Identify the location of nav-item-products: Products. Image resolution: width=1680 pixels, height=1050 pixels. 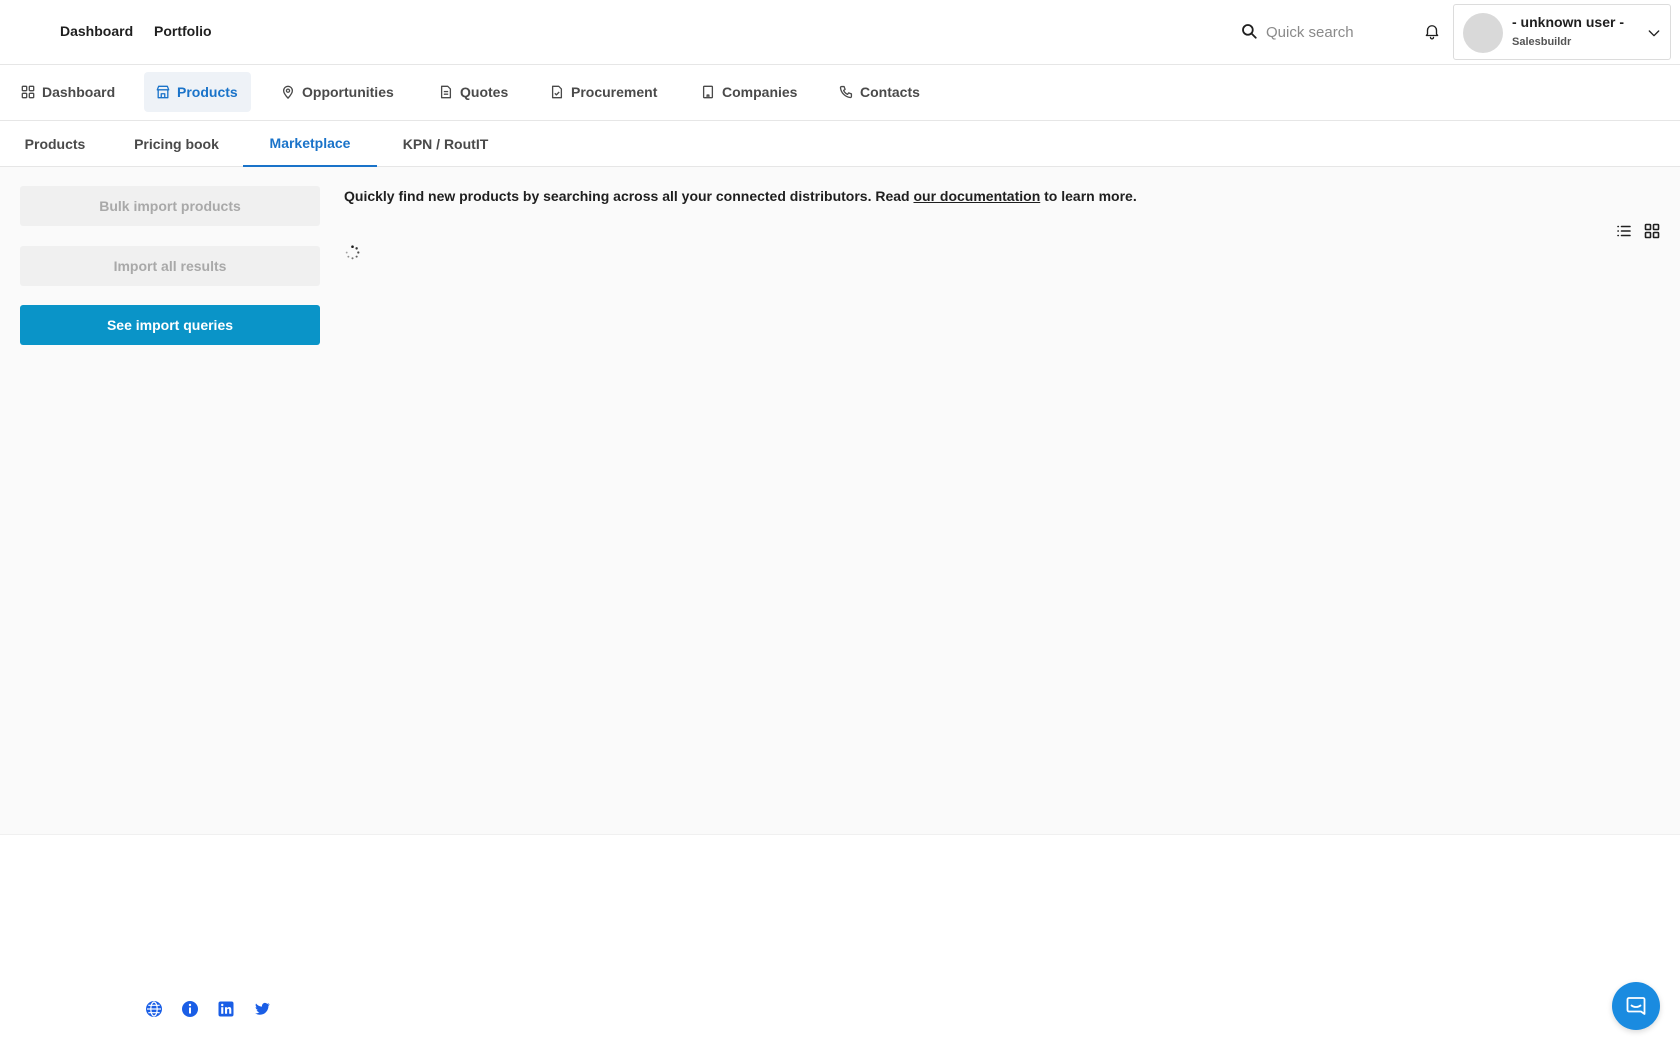
(197, 92).